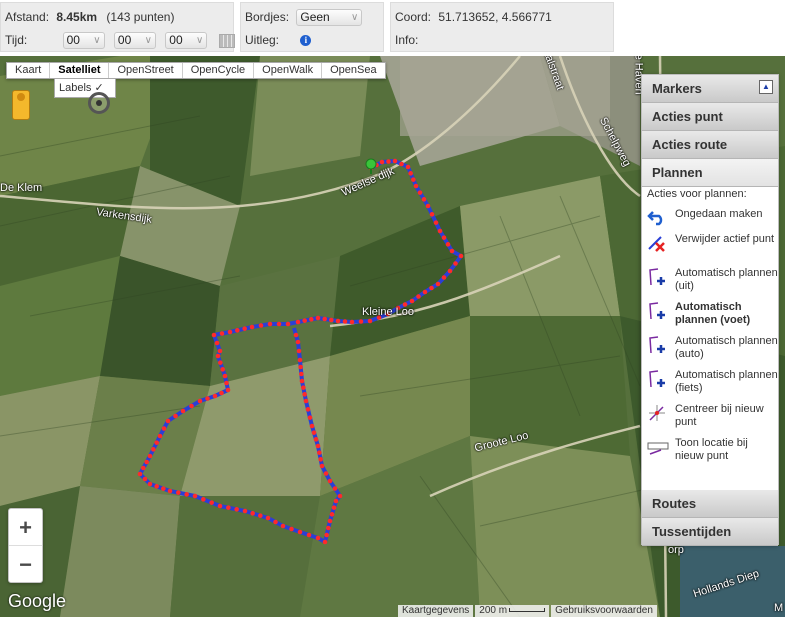 The width and height of the screenshot is (785, 617). What do you see at coordinates (288, 70) in the screenshot?
I see `map-type-openwalk: OpenWalk` at bounding box center [288, 70].